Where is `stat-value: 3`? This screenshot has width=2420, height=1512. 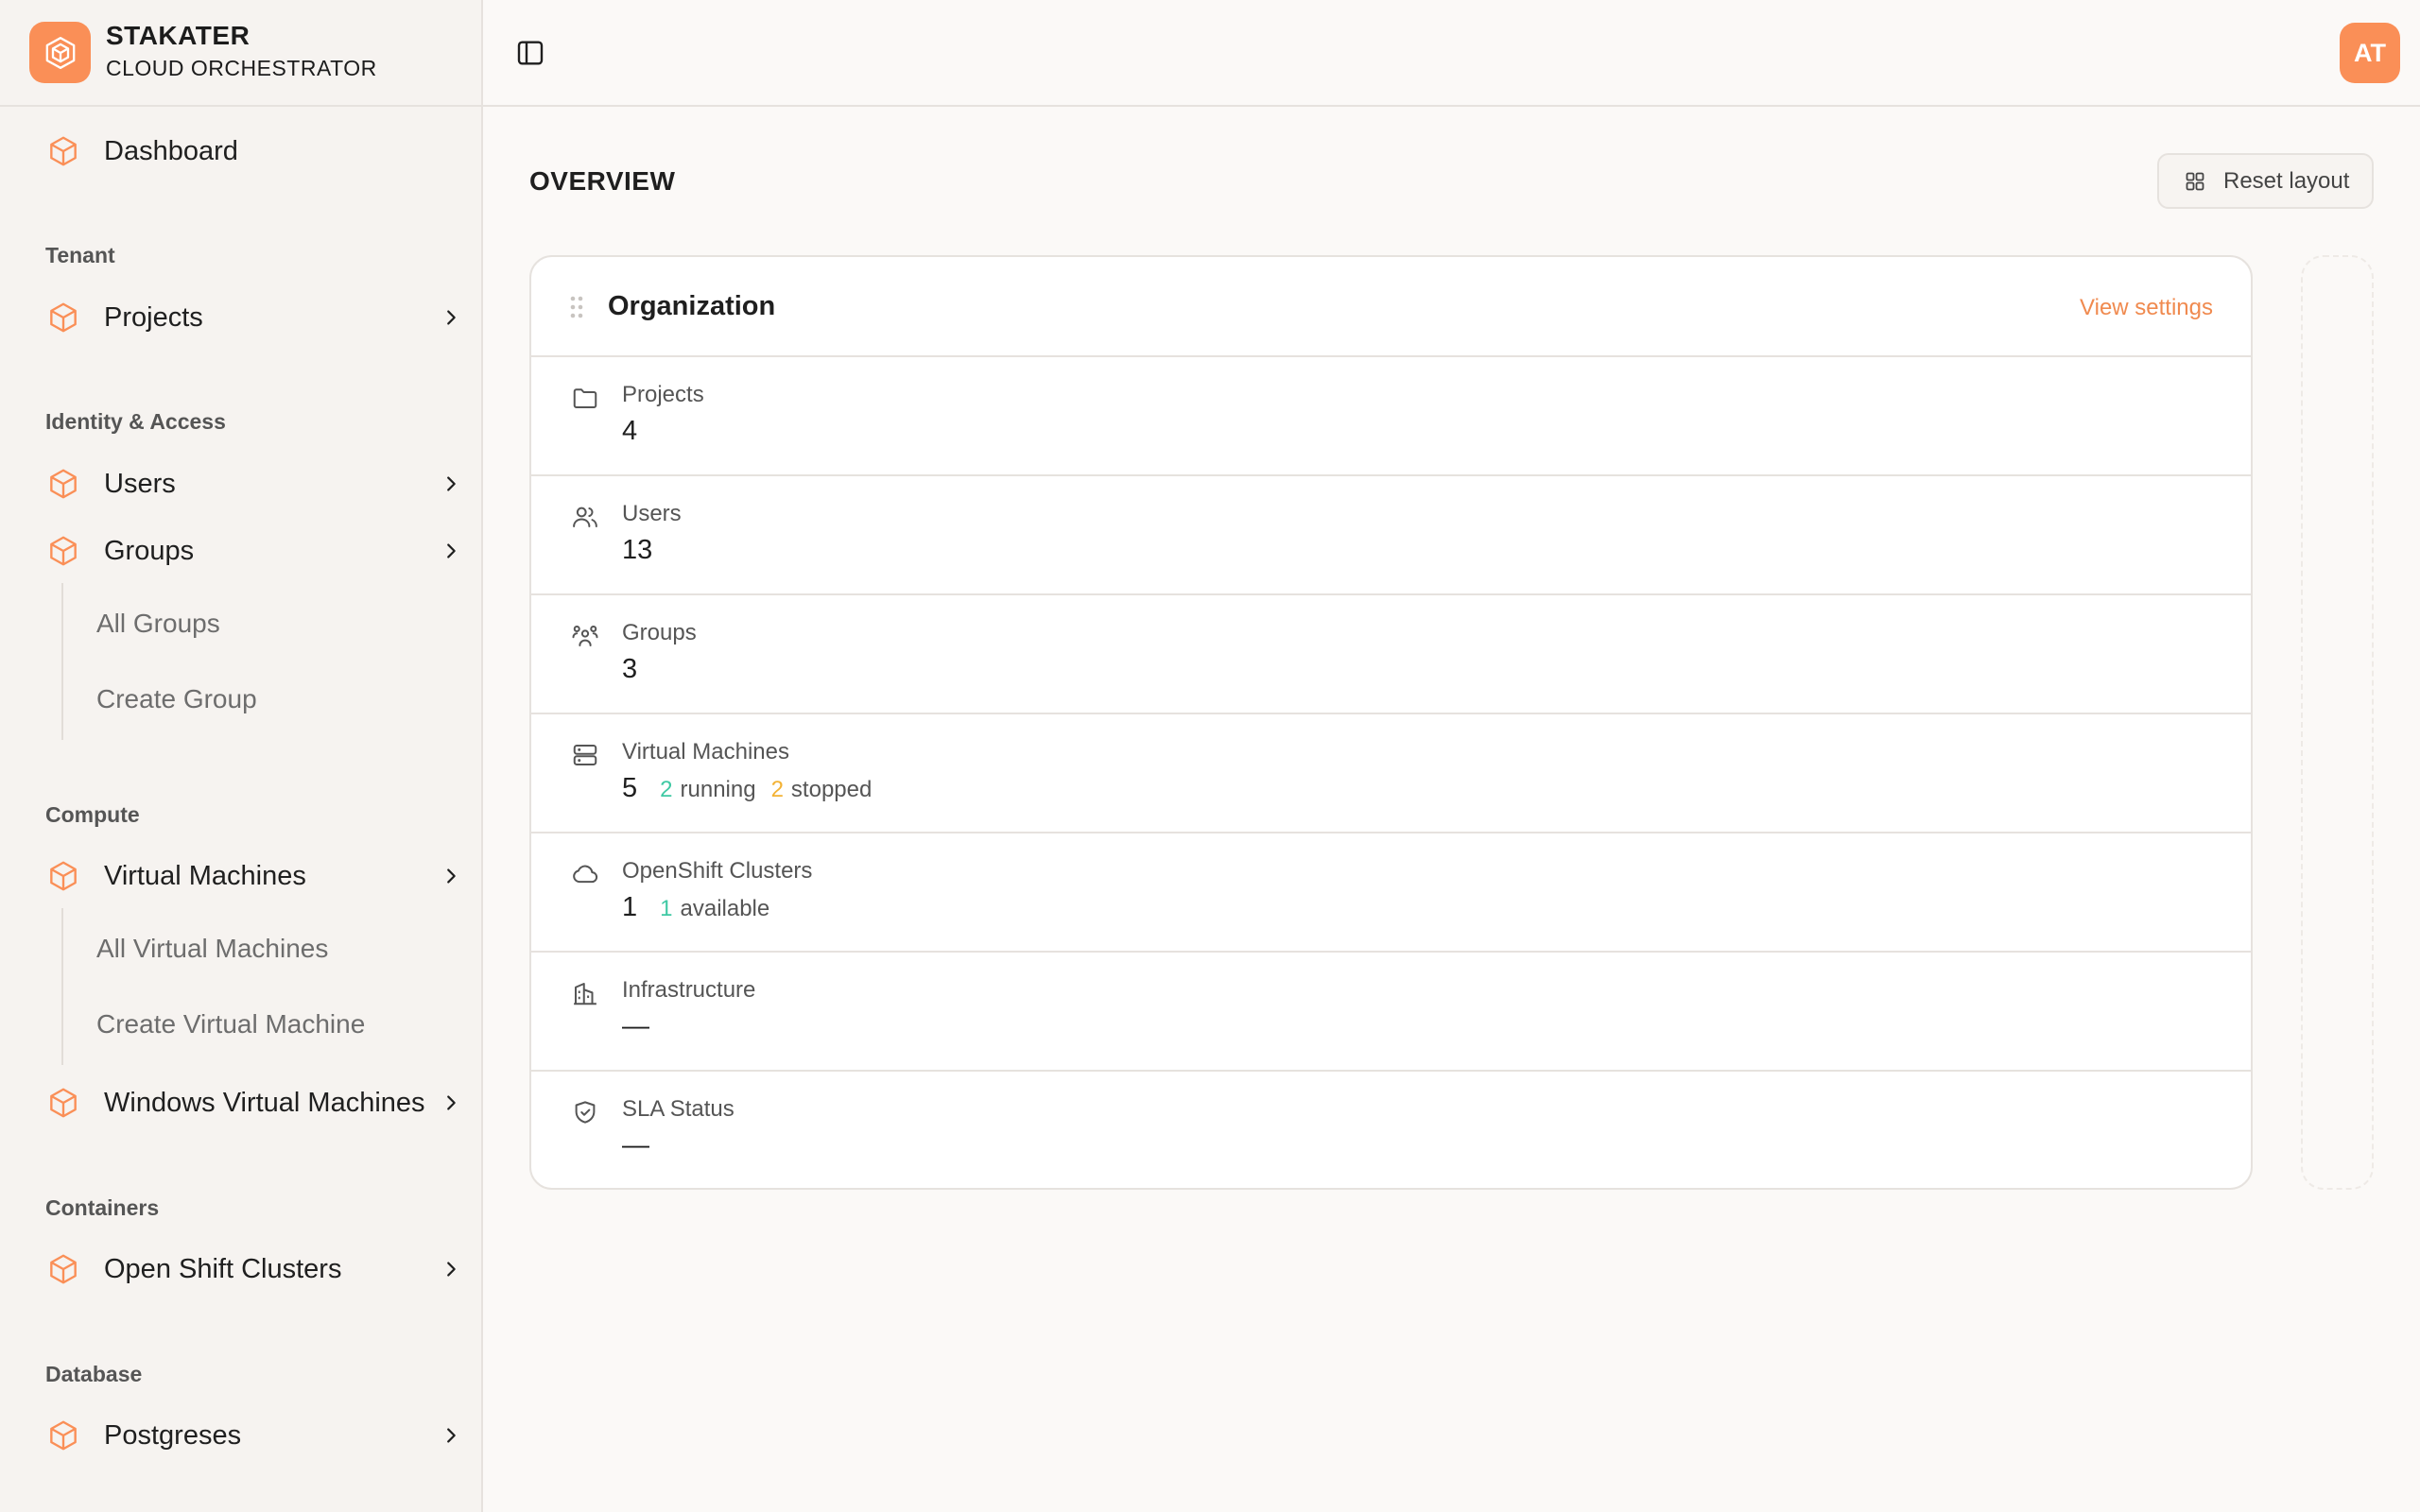
stat-value: 3 is located at coordinates (630, 669).